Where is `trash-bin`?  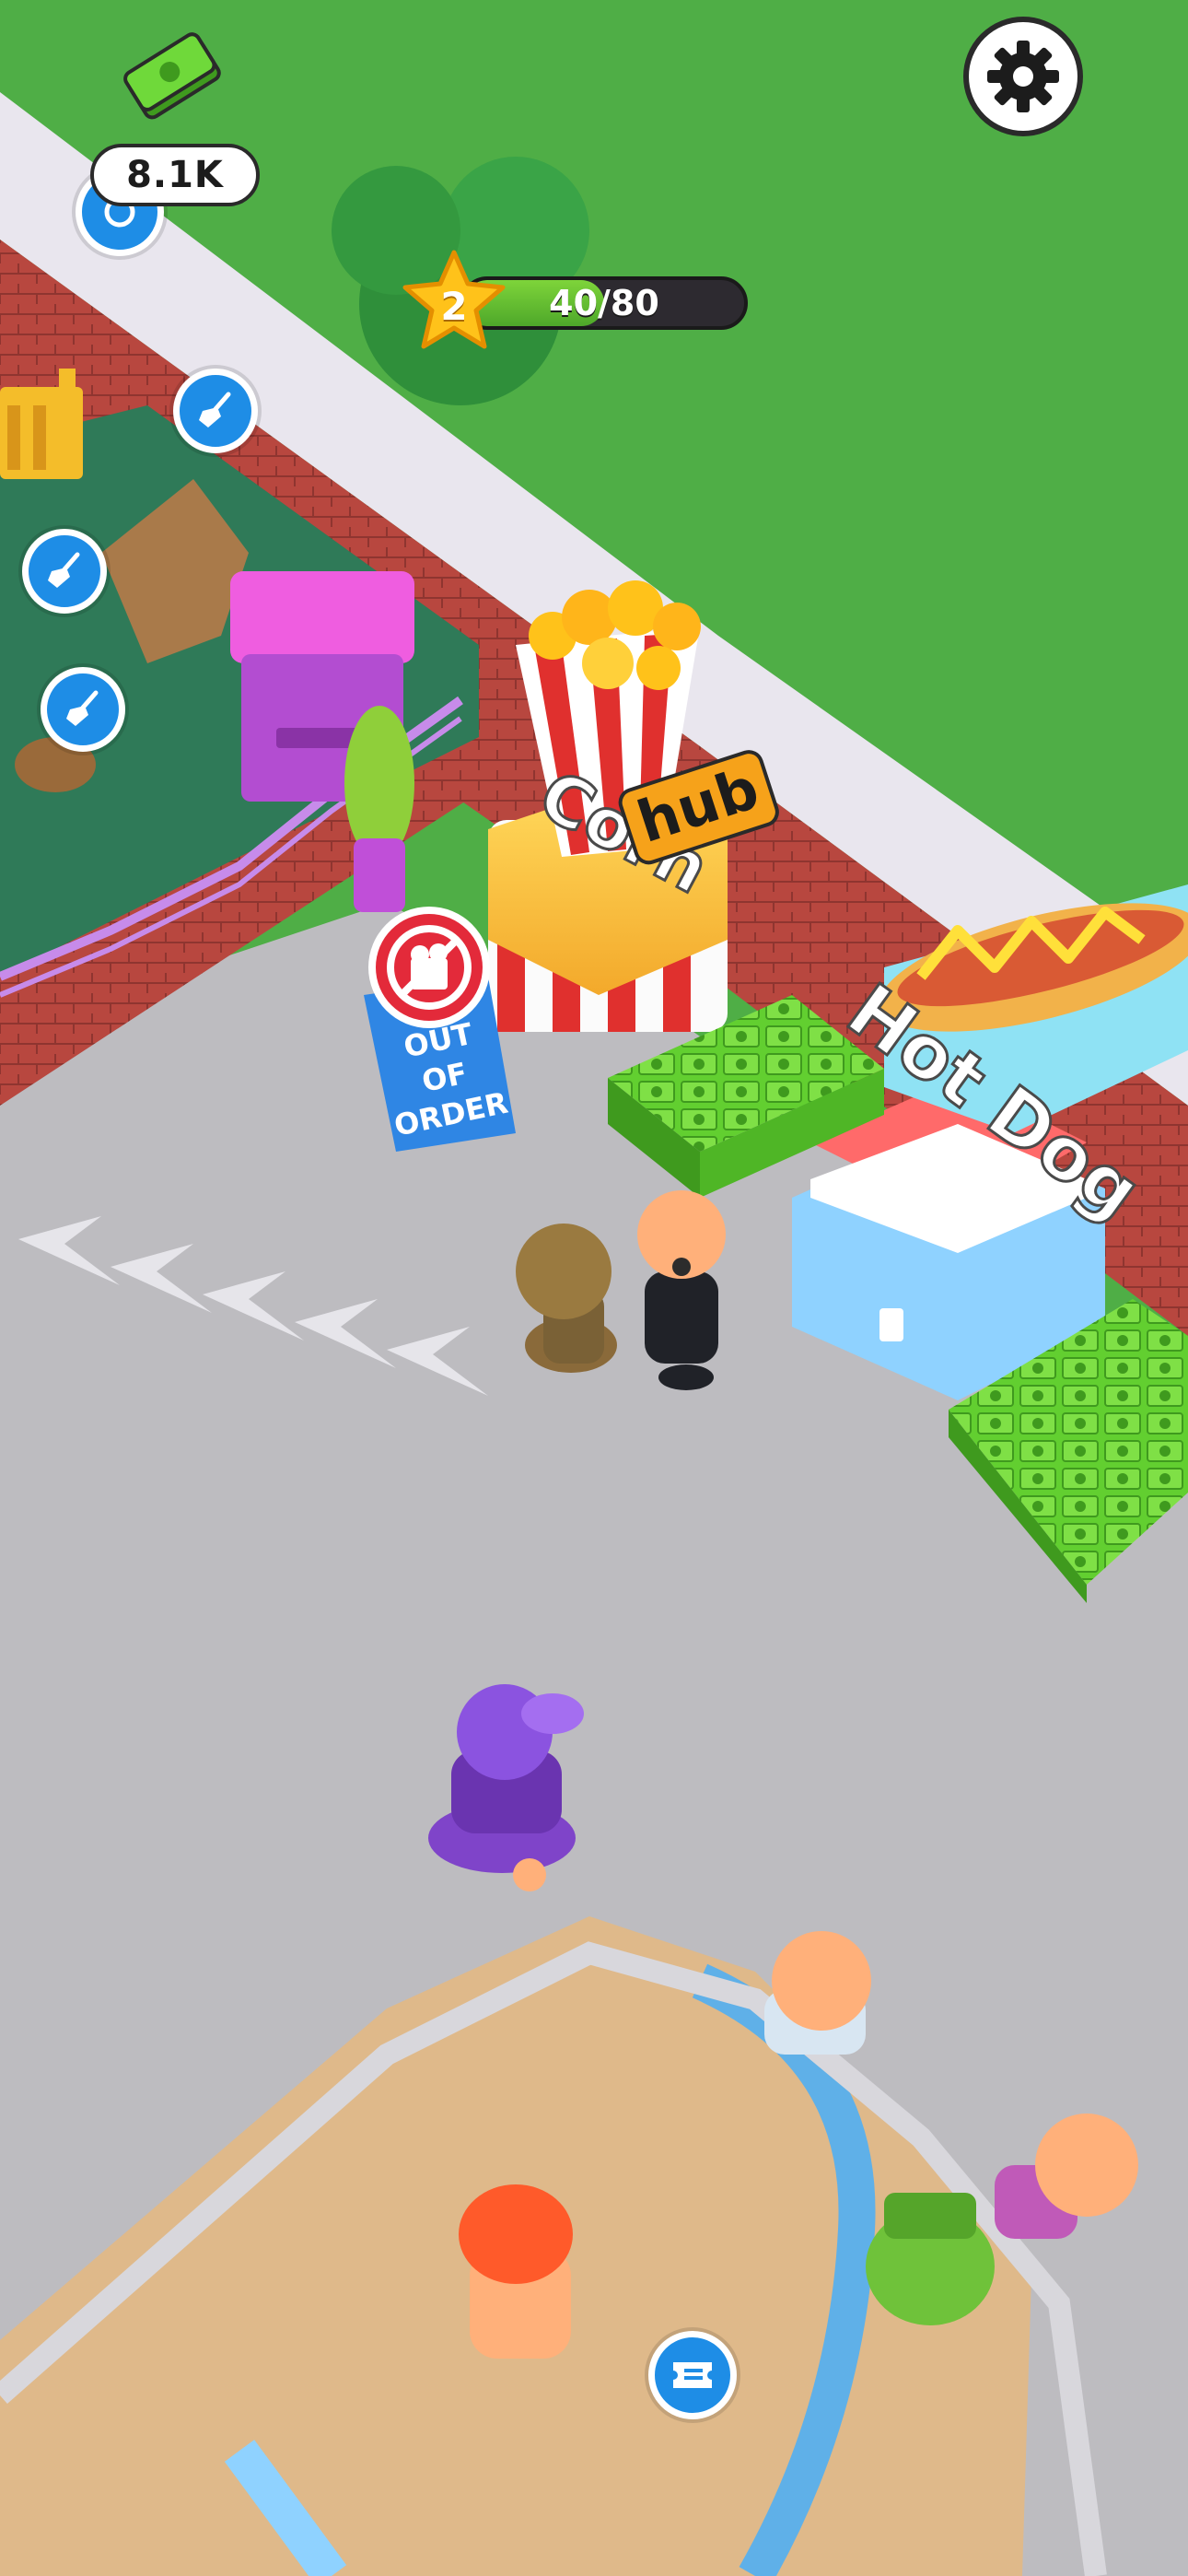 trash-bin is located at coordinates (322, 617).